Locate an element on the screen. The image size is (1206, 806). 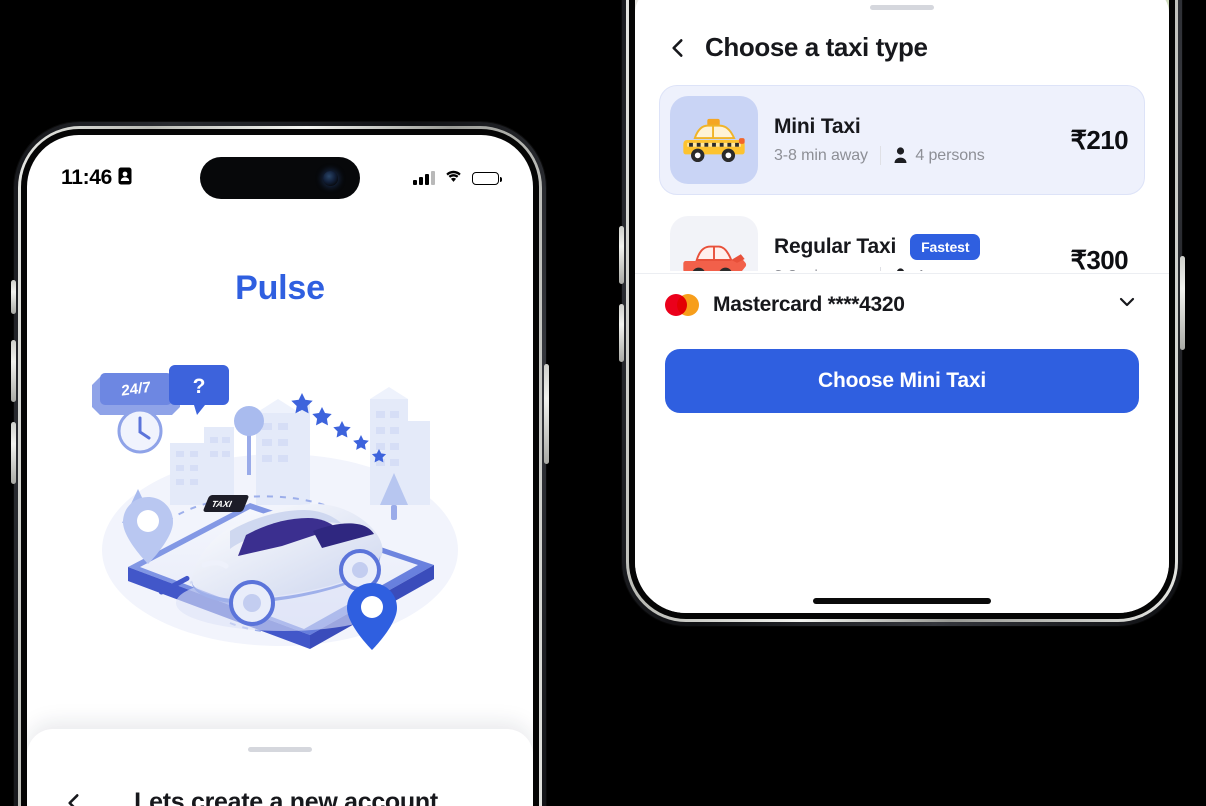
taxi-price: ₹210 is located at coordinates (1099, 139).